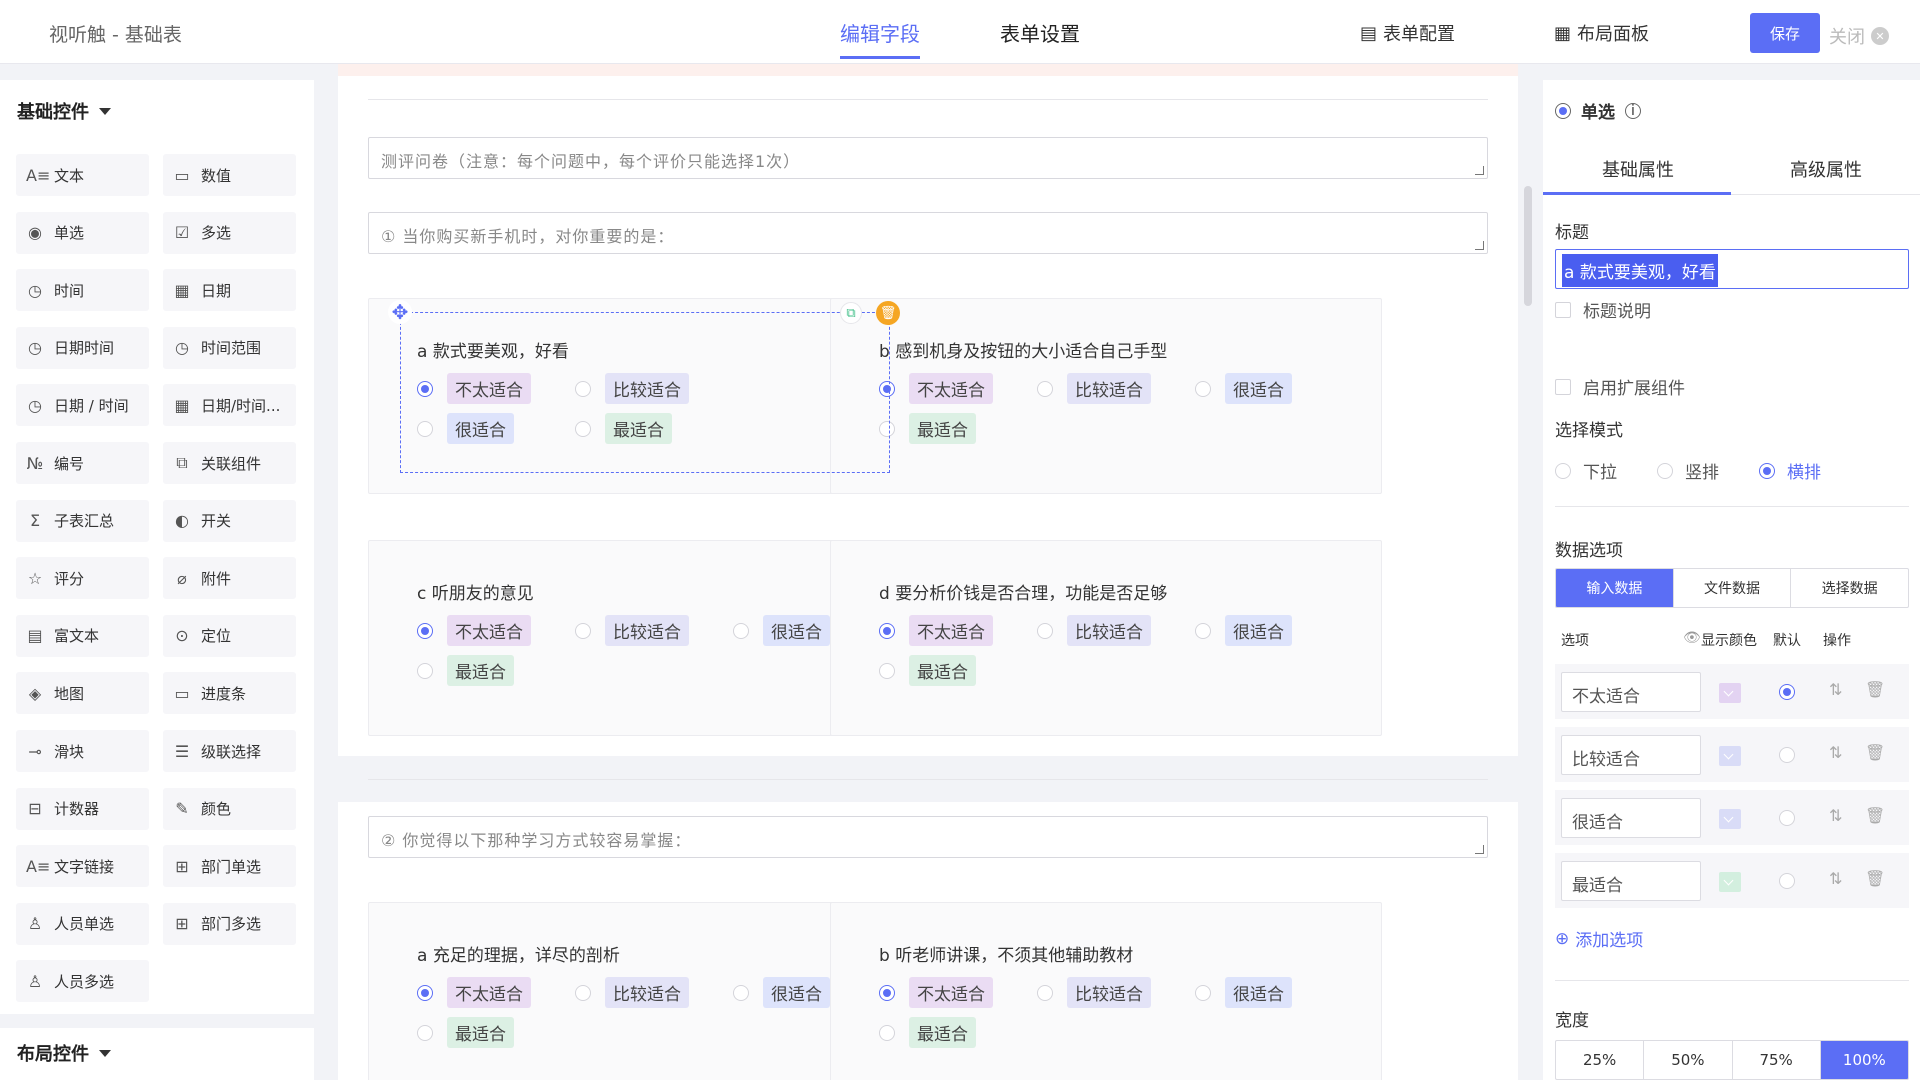  Describe the element at coordinates (888, 313) in the screenshot. I see `delete-icon: 🗑` at that location.